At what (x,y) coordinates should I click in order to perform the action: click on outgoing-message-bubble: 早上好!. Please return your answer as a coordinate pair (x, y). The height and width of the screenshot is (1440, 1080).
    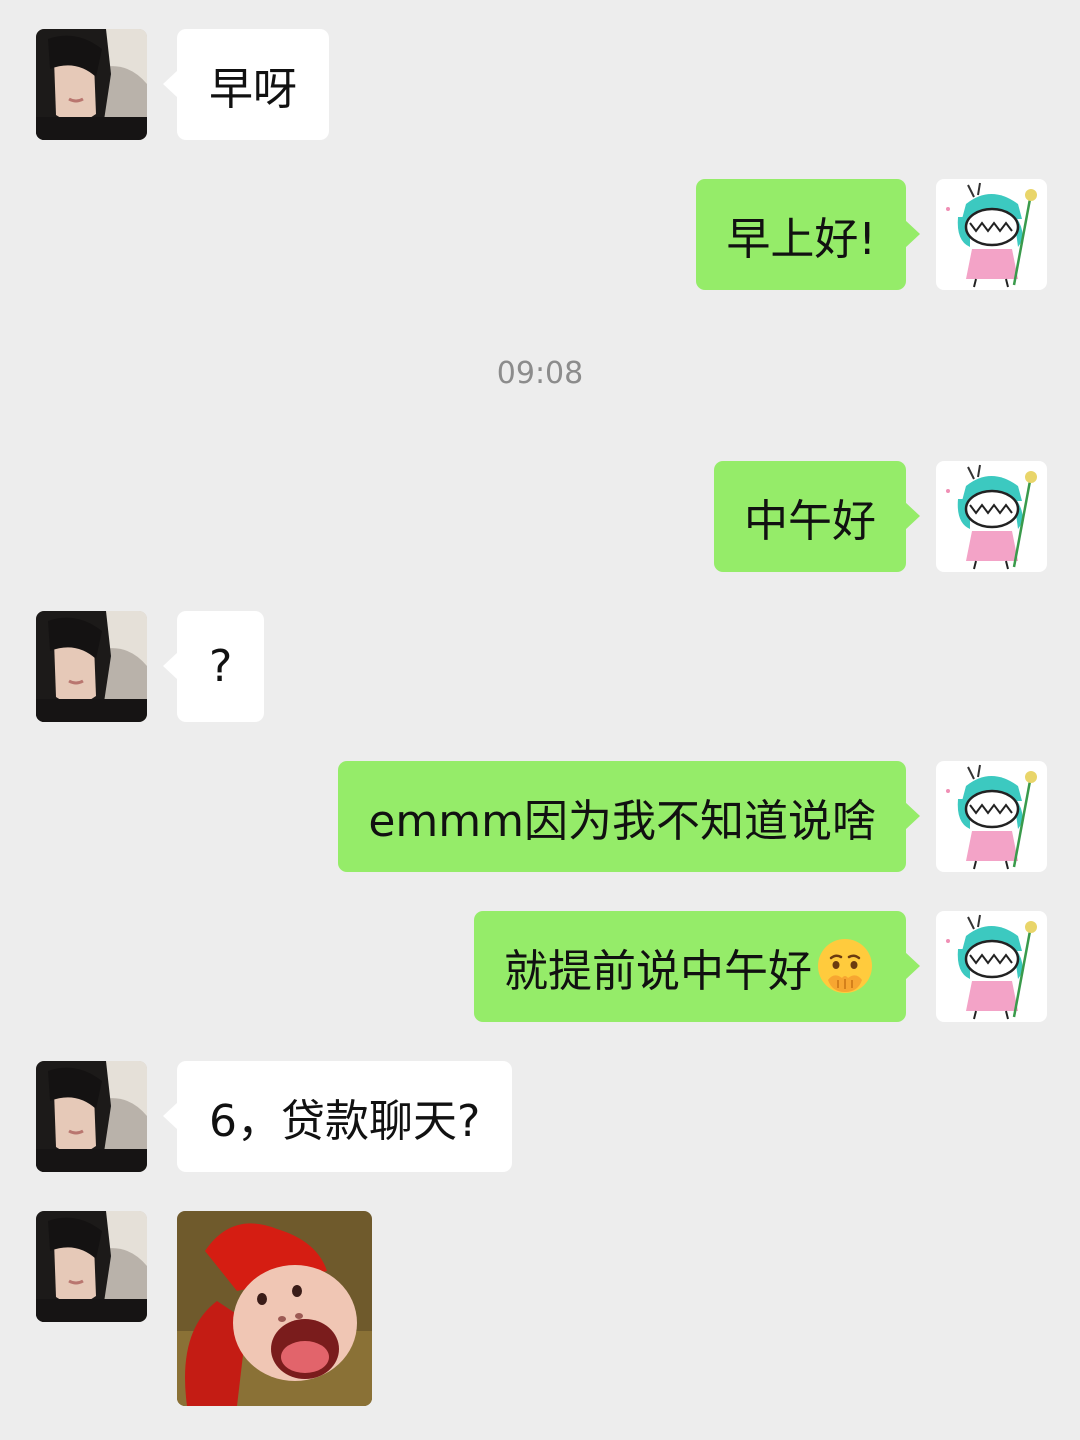
    Looking at the image, I should click on (808, 234).